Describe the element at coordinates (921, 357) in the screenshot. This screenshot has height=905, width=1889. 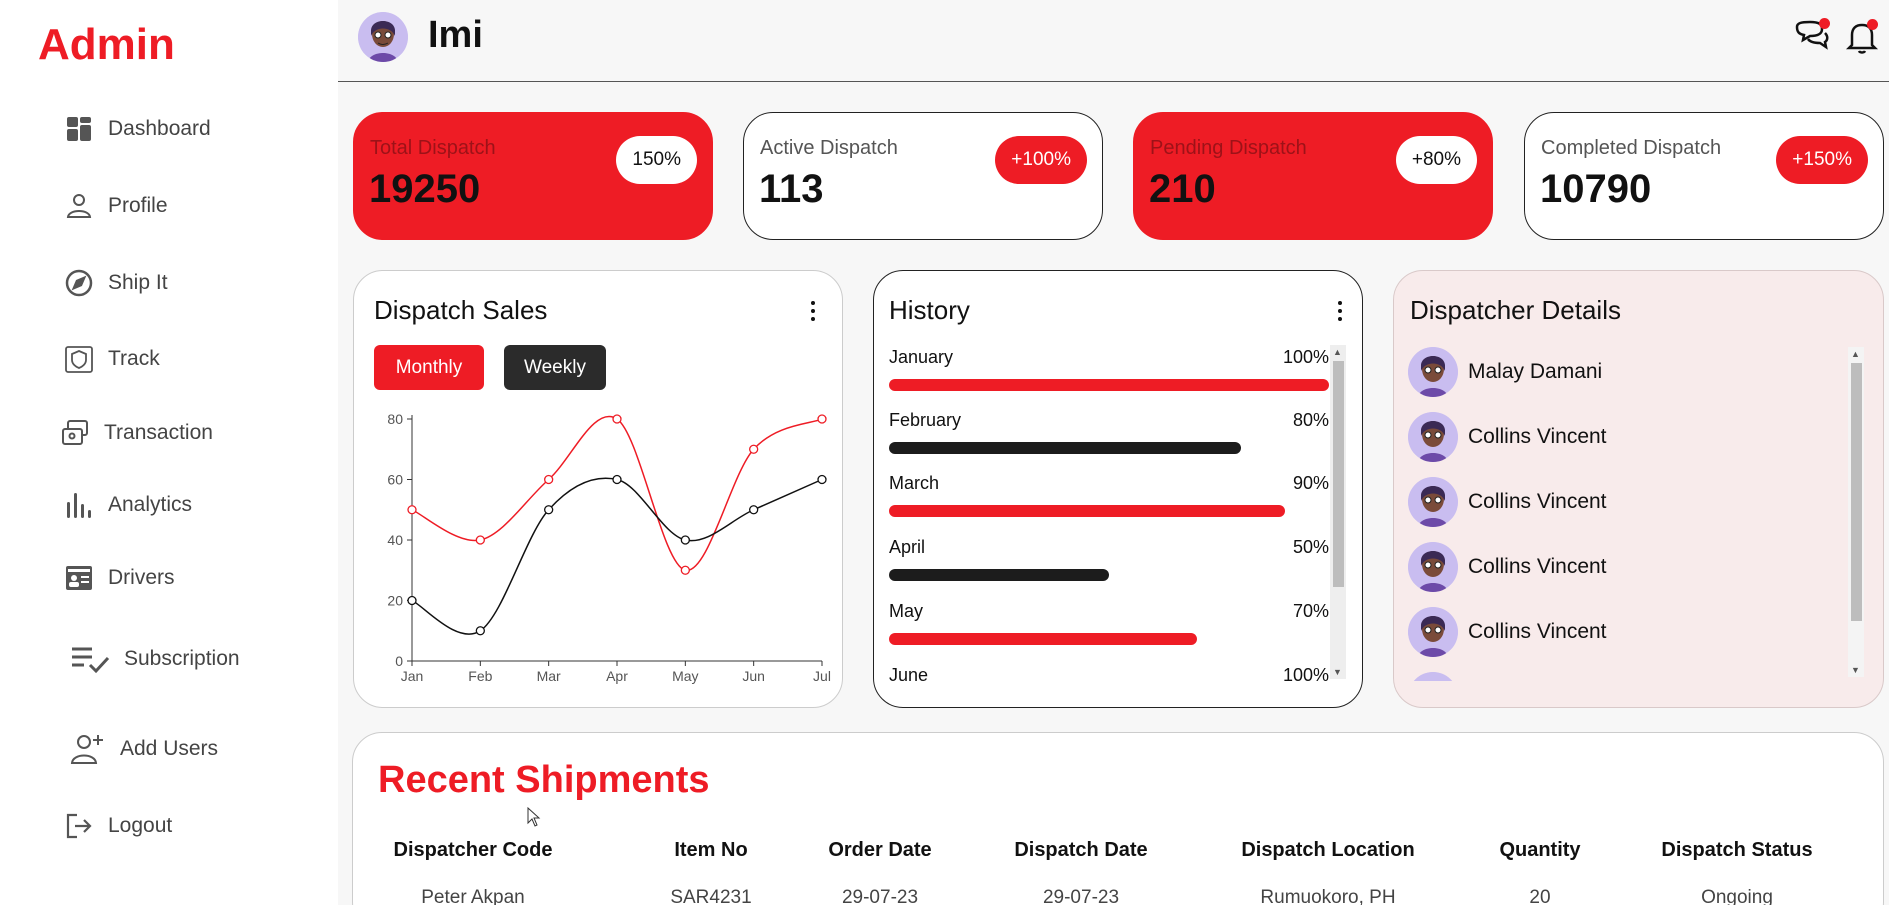
I see `history-month: January` at that location.